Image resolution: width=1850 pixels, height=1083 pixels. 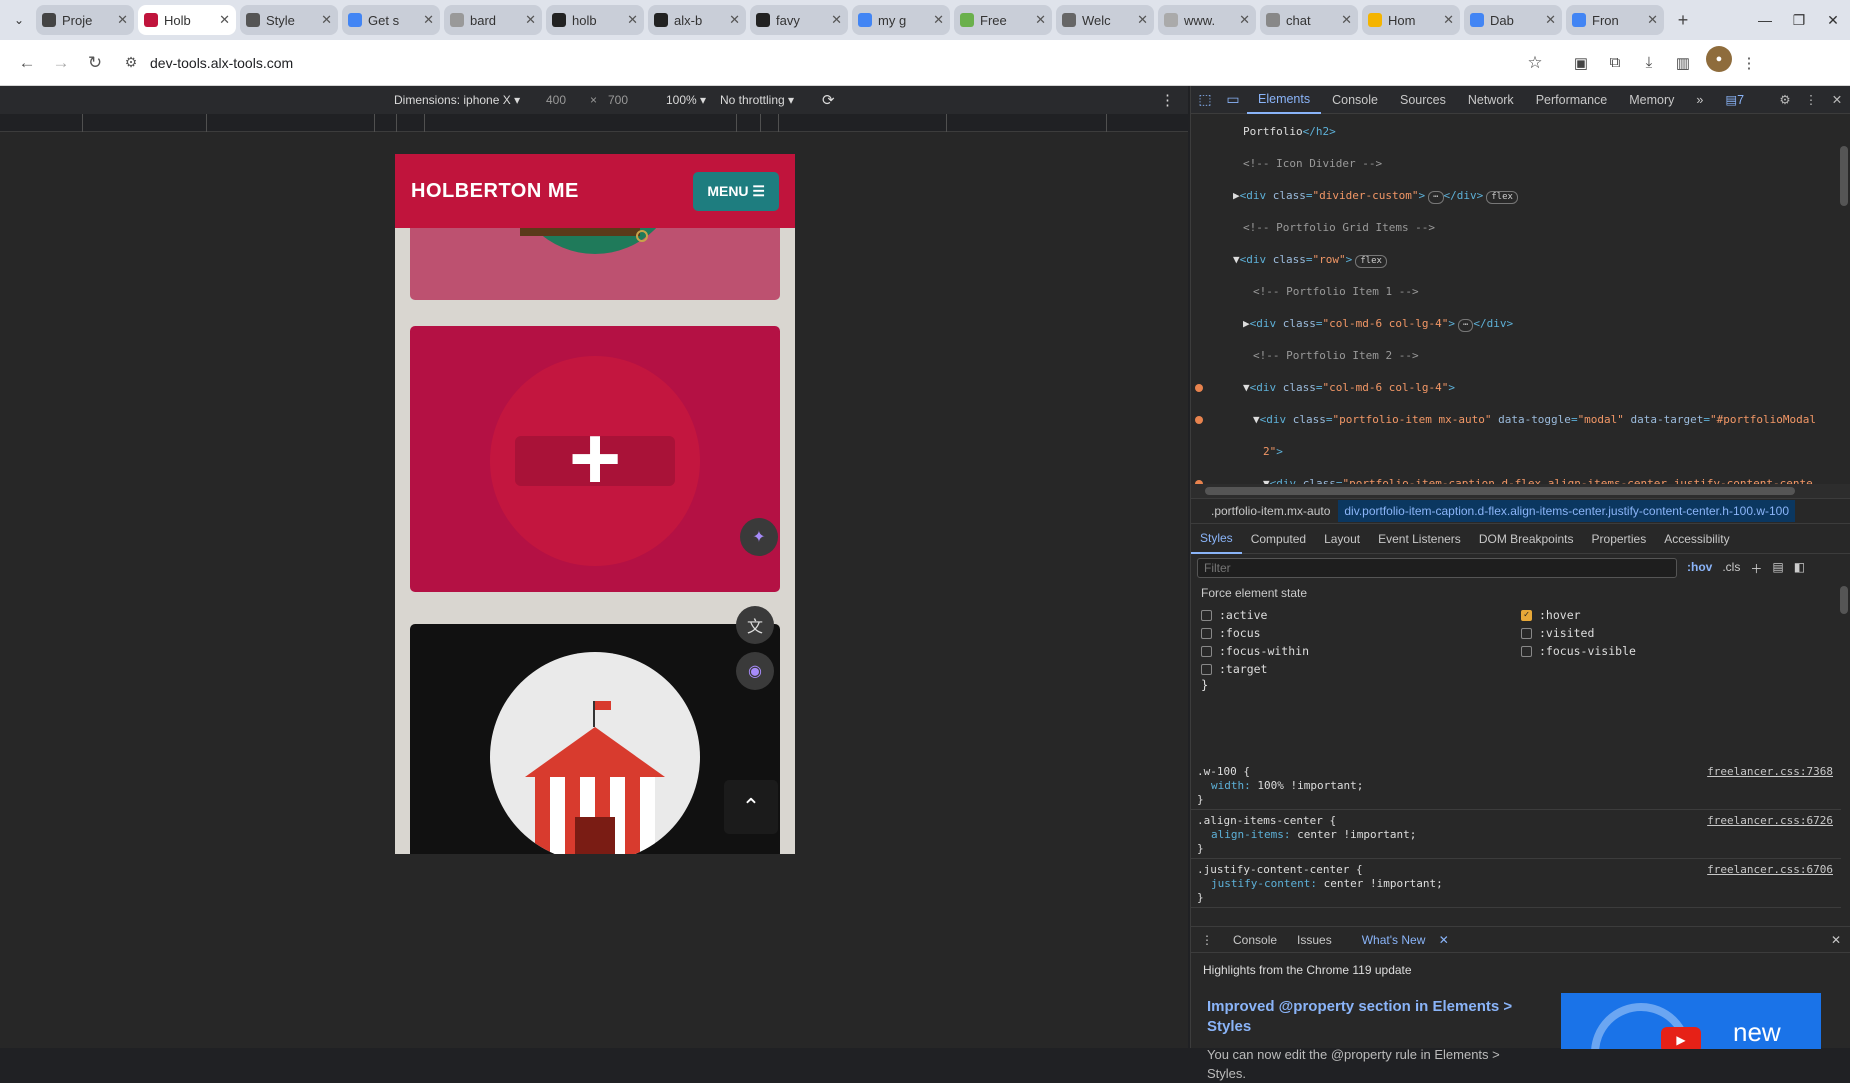 I want to click on force-state-option: :focus-within, so click(x=1361, y=651).